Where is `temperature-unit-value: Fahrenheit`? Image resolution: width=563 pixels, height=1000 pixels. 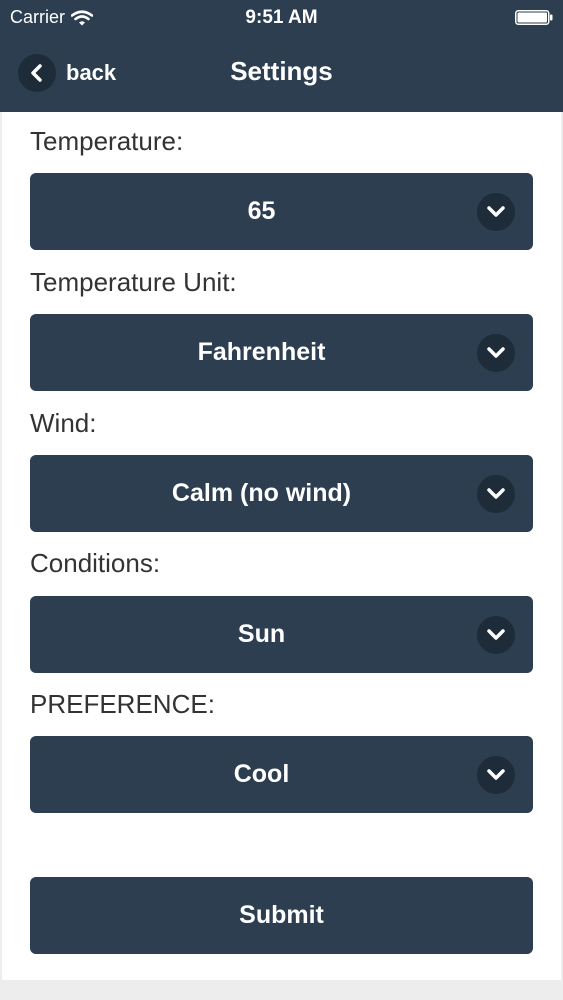
temperature-unit-value: Fahrenheit is located at coordinates (261, 352).